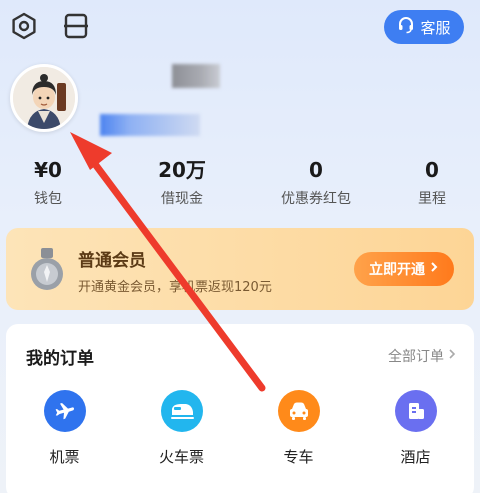 Image resolution: width=480 pixels, height=493 pixels. What do you see at coordinates (316, 199) in the screenshot?
I see `stat-label: 优惠券红包` at bounding box center [316, 199].